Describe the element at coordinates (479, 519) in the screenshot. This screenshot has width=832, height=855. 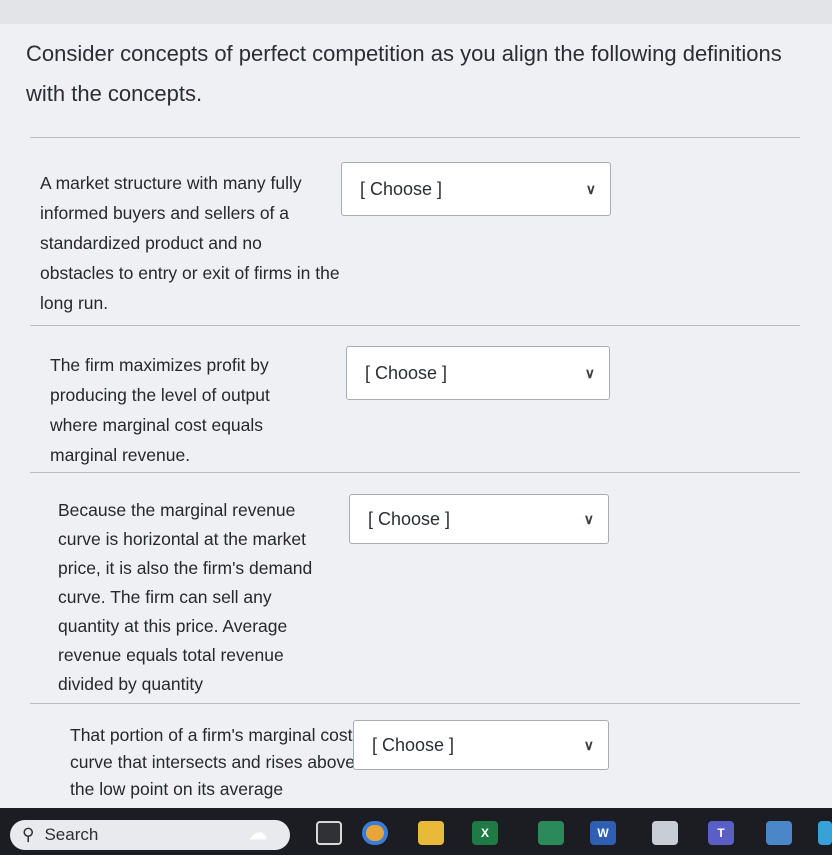
I see `concept-select-3: [ Choose ] ∨` at that location.